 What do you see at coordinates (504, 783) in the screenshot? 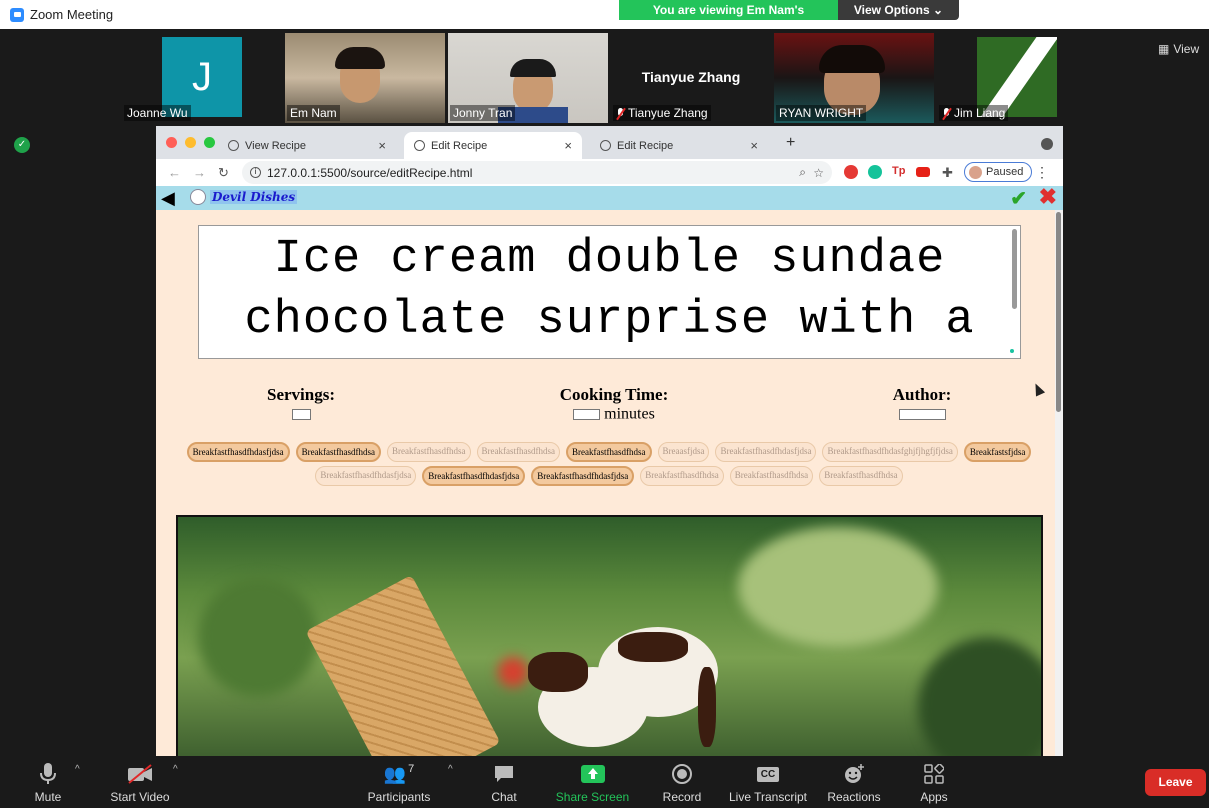
I see `chat-button: Chat` at bounding box center [504, 783].